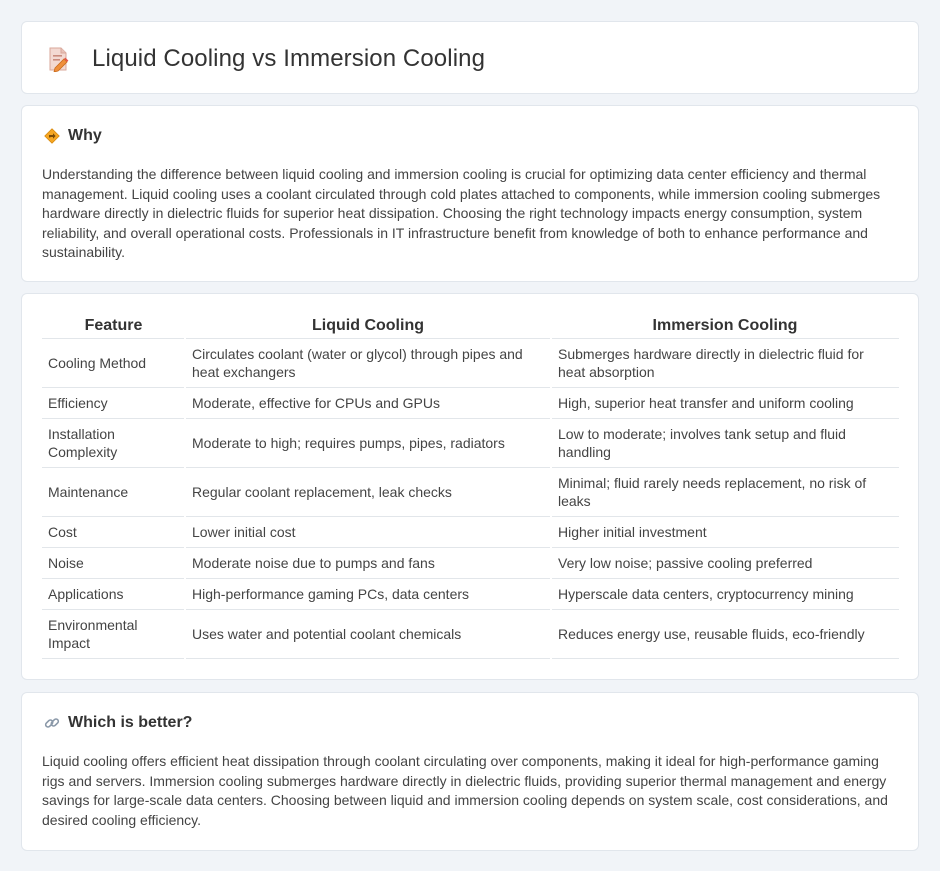 The height and width of the screenshot is (871, 940). Describe the element at coordinates (289, 58) in the screenshot. I see `page-title: Liquid Cooling vs Immersion Cooling` at that location.